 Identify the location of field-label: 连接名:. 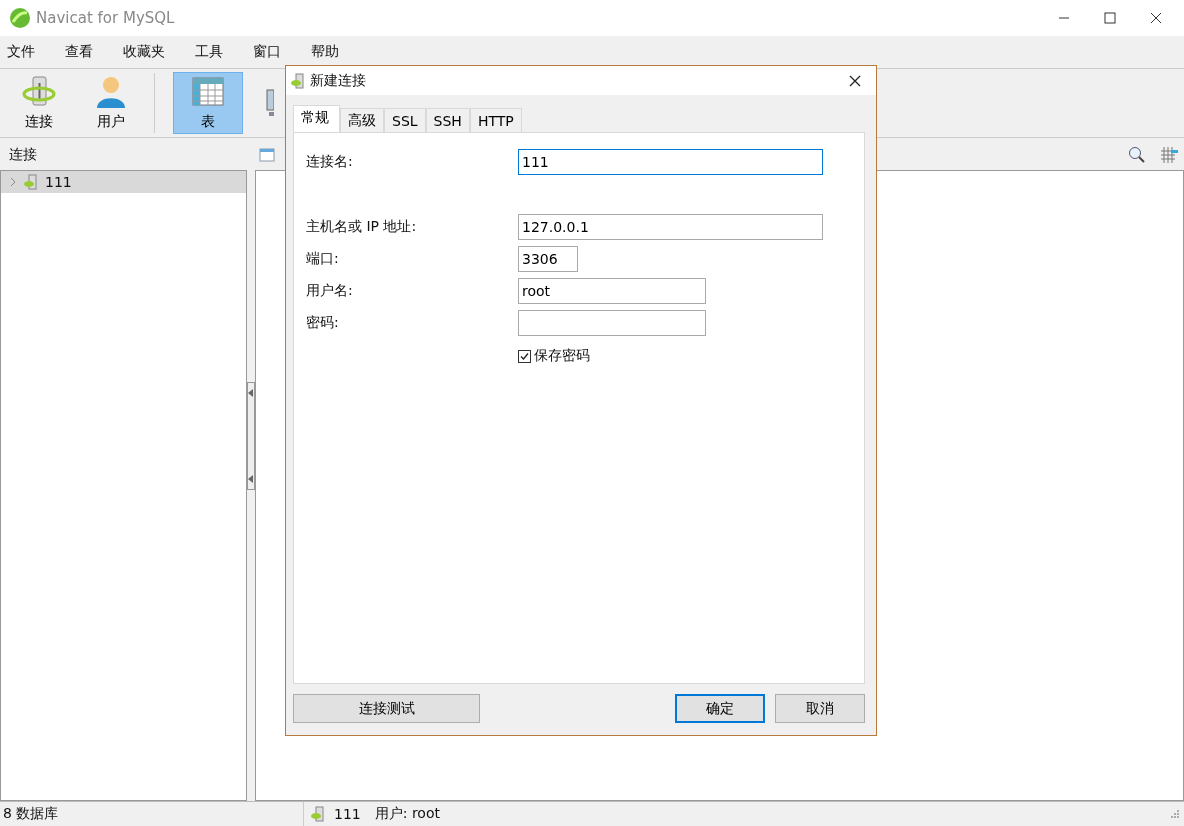
(330, 162).